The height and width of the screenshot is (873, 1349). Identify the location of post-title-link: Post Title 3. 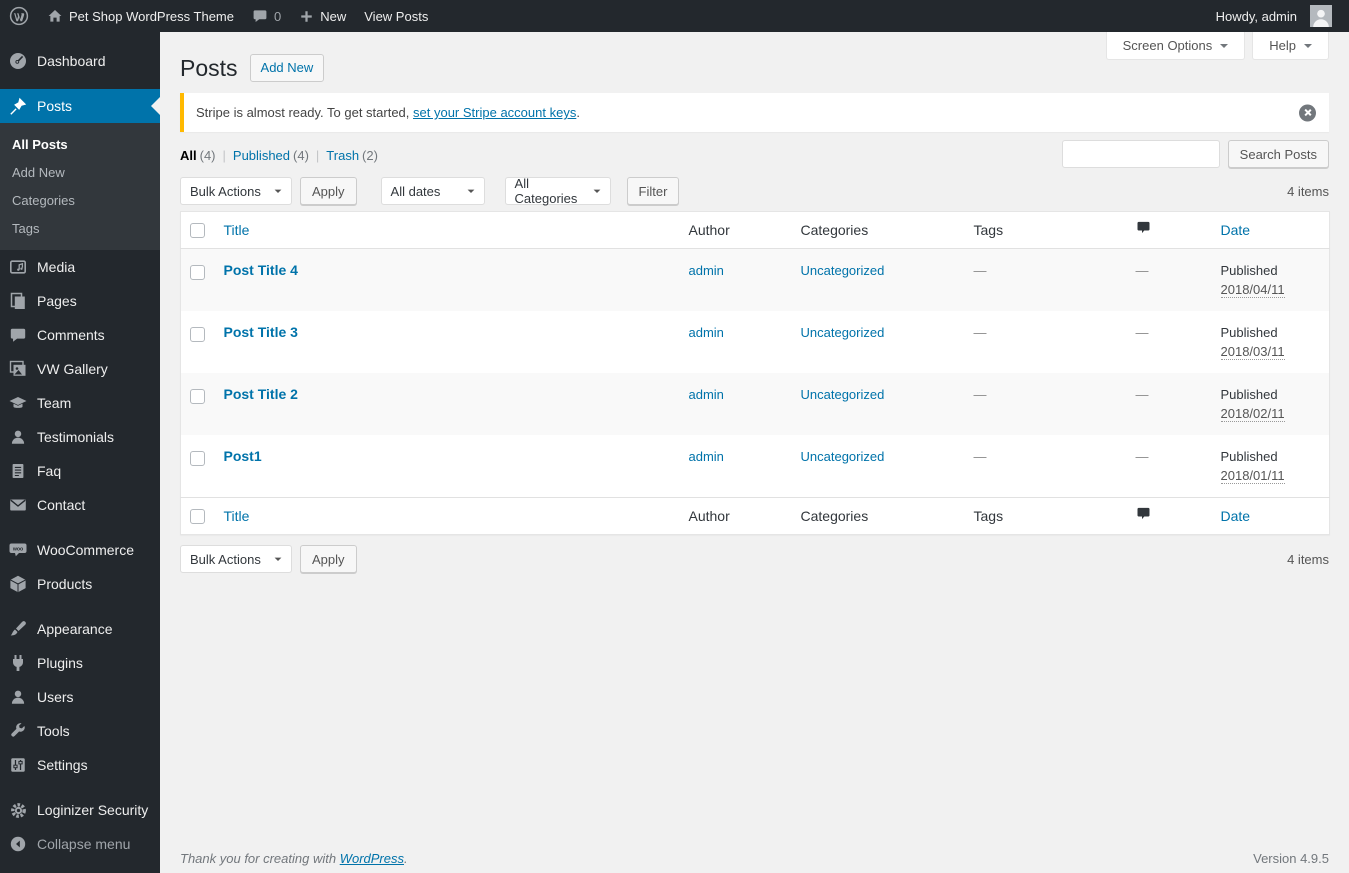
(261, 332).